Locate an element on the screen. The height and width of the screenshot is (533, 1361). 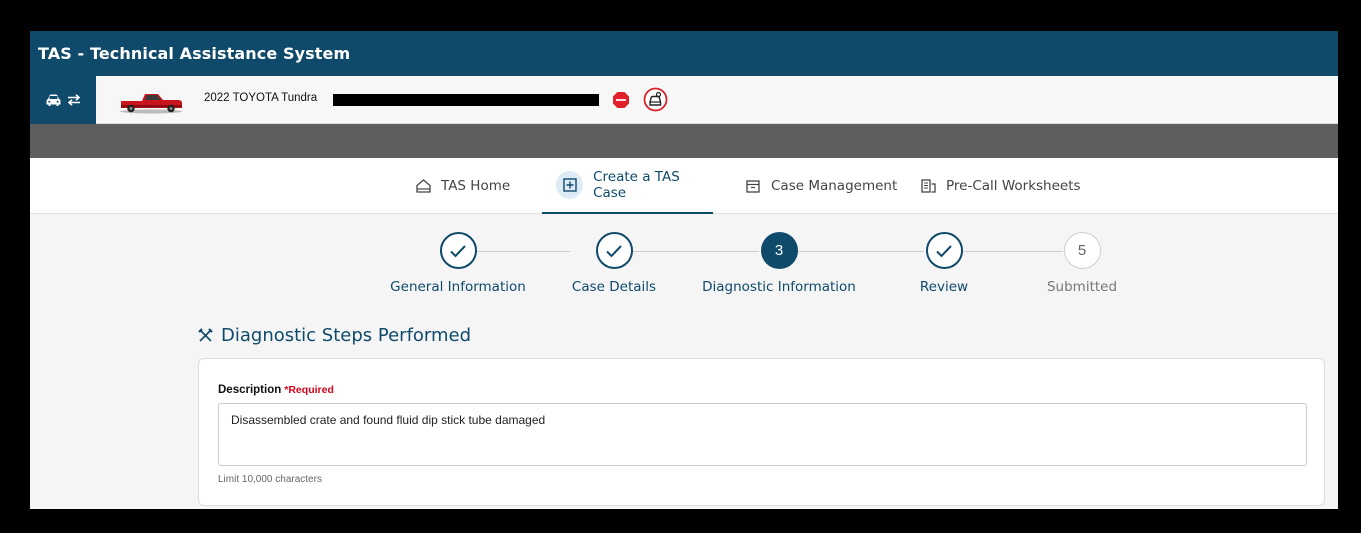
section-title-text: Diagnostic Steps Performed is located at coordinates (346, 335).